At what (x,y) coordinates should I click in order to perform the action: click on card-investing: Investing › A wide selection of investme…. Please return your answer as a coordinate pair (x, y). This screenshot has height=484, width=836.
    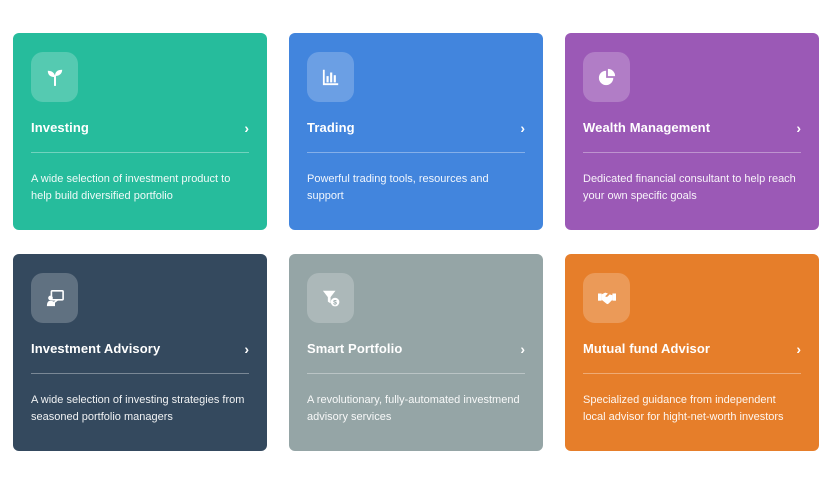
    Looking at the image, I should click on (140, 131).